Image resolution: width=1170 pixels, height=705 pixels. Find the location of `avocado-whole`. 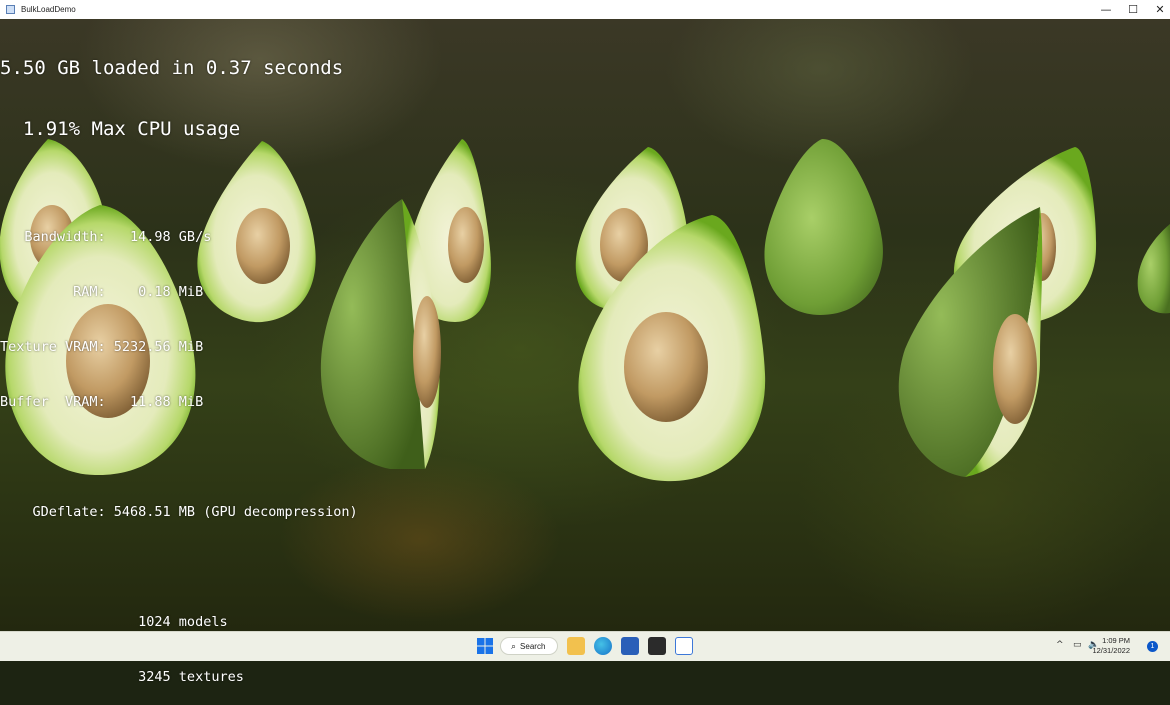

avocado-whole is located at coordinates (823, 226).